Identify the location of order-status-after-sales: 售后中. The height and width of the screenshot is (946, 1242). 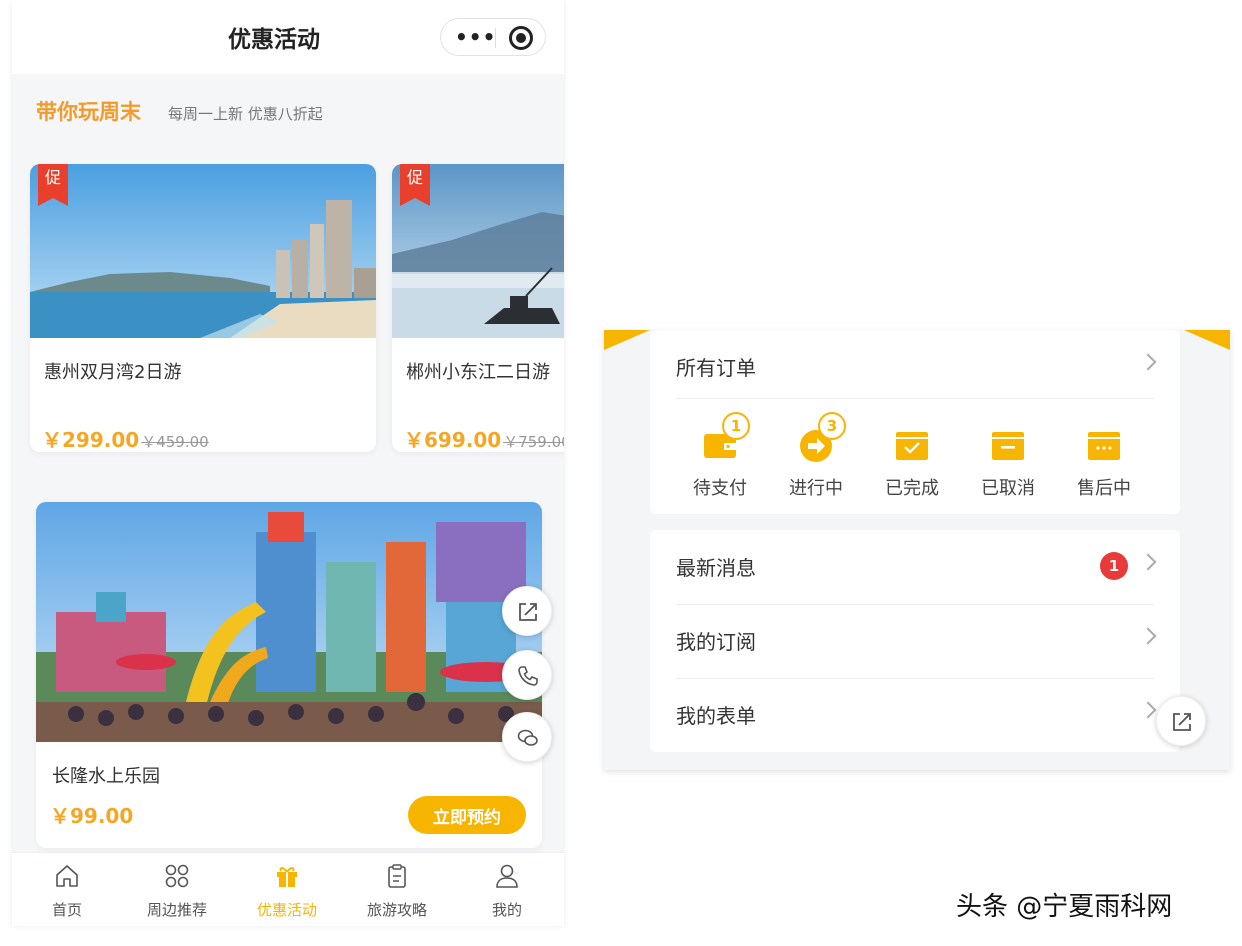
(1104, 466).